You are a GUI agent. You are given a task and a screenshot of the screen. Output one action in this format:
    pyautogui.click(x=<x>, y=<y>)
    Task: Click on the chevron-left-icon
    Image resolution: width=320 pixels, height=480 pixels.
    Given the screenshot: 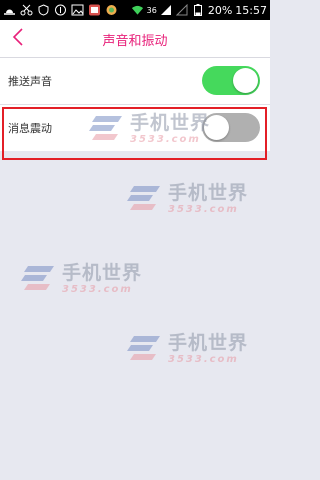 What is the action you would take?
    pyautogui.click(x=18, y=39)
    